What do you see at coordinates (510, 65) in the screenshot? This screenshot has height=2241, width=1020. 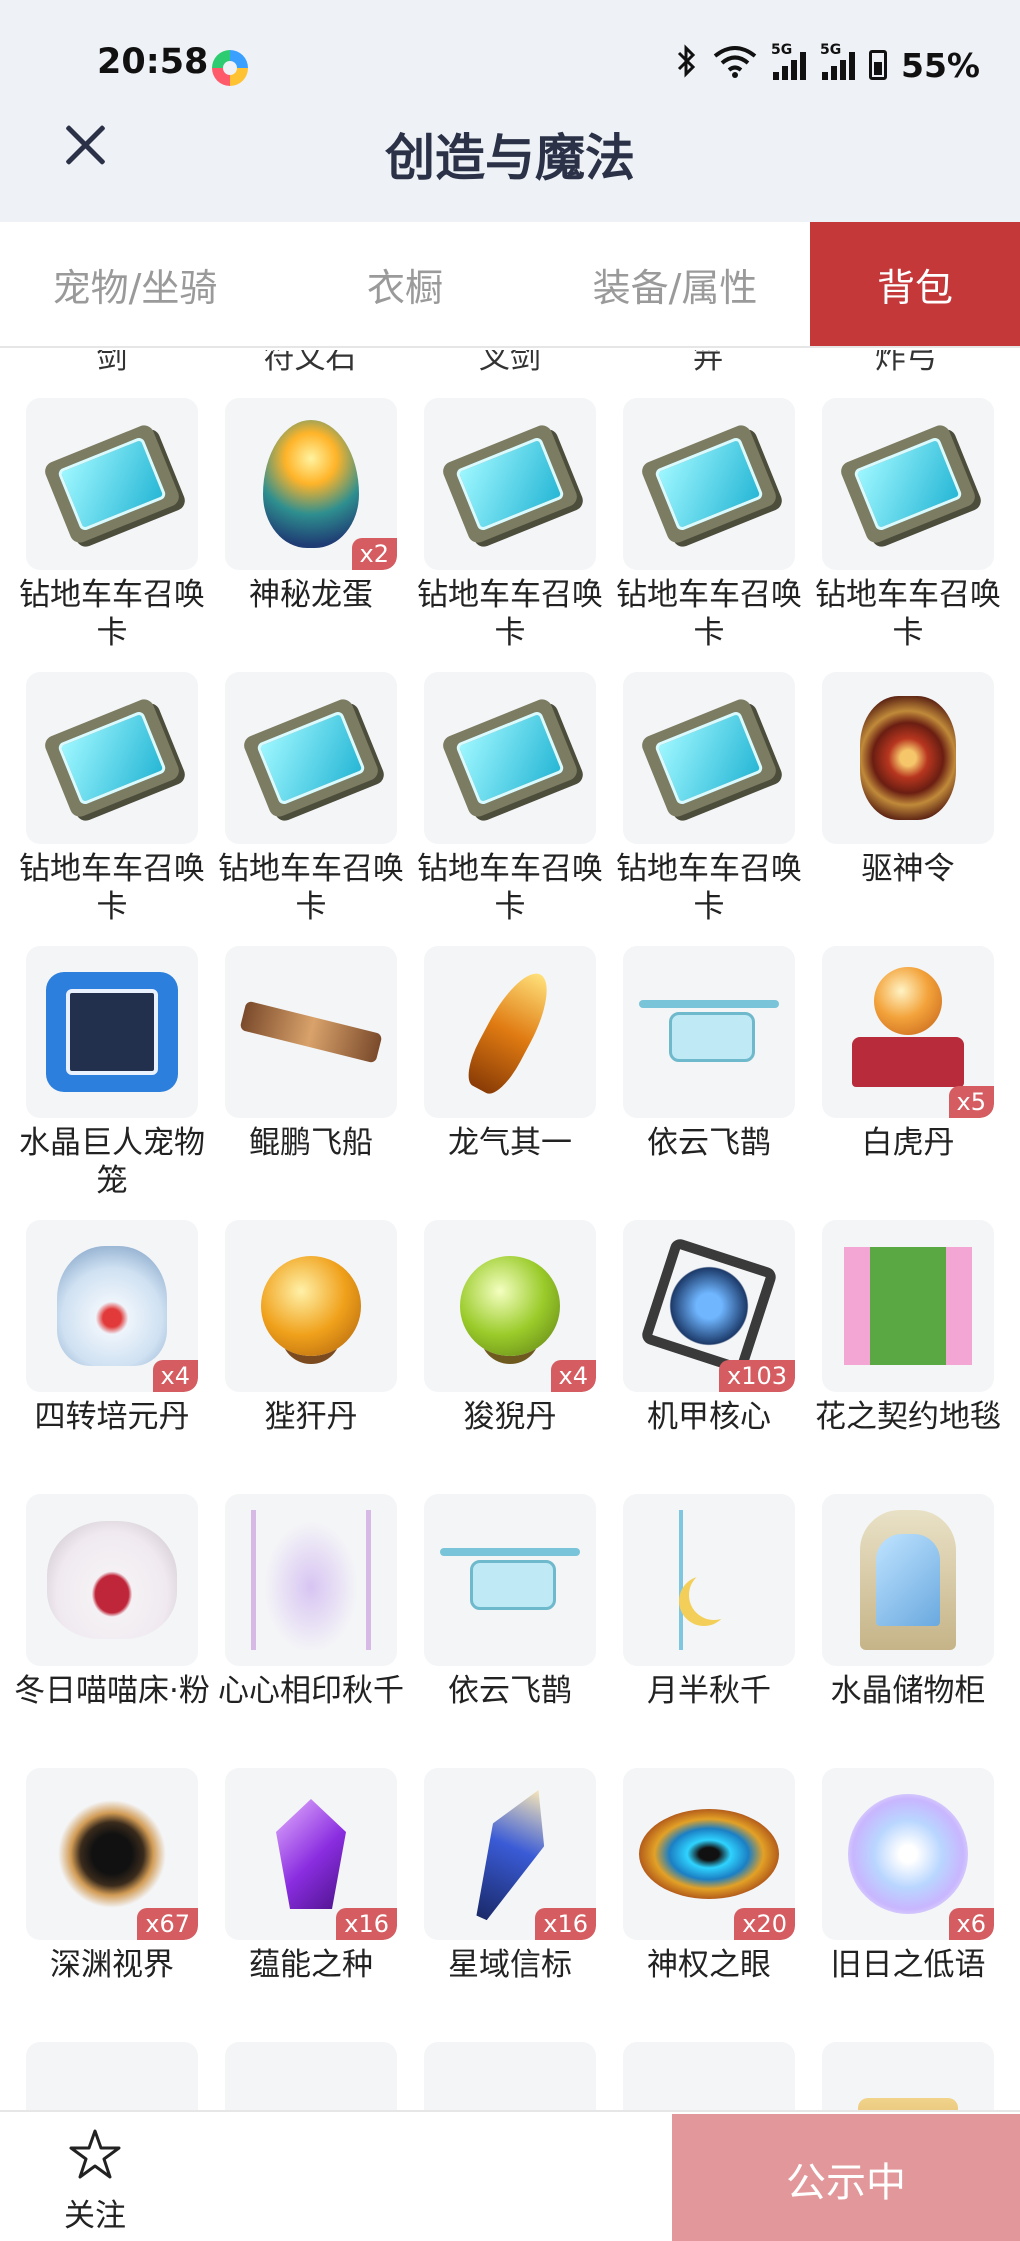 I see `status-bar: 20:58 5G 5G 55%` at bounding box center [510, 65].